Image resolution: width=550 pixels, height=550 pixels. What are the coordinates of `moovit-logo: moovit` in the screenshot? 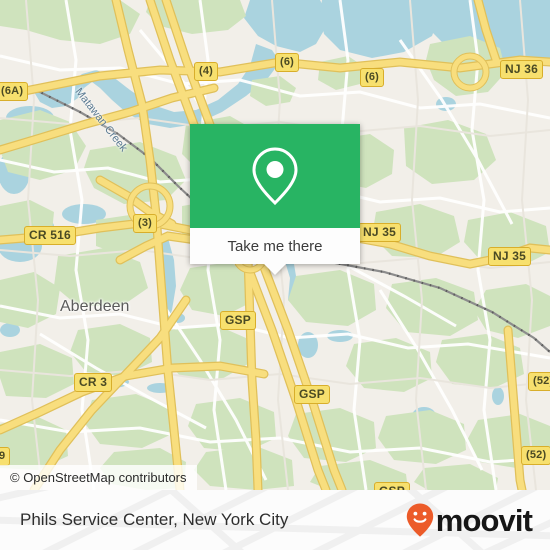 It's located at (469, 520).